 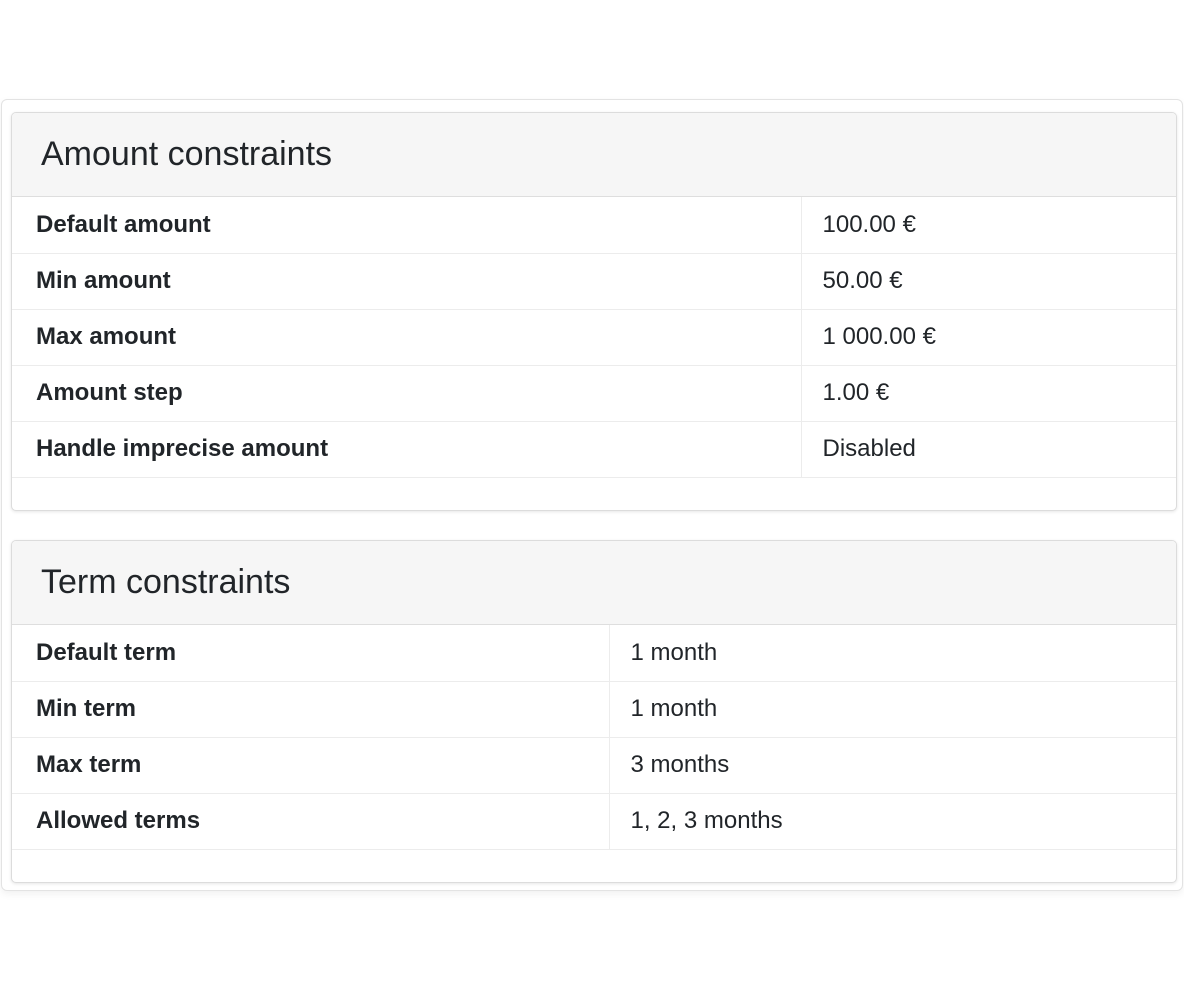 What do you see at coordinates (988, 281) in the screenshot?
I see `row-value: 50.00 €` at bounding box center [988, 281].